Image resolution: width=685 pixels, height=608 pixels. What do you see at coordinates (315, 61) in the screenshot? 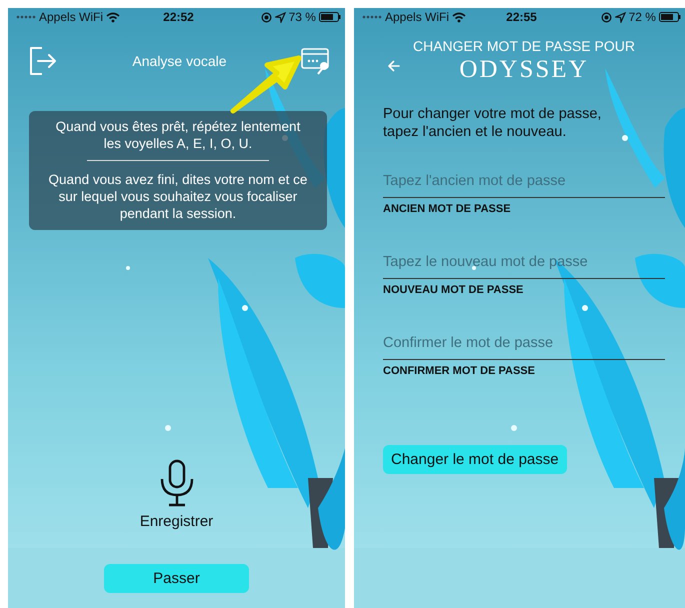
I see `settings-window-icon` at bounding box center [315, 61].